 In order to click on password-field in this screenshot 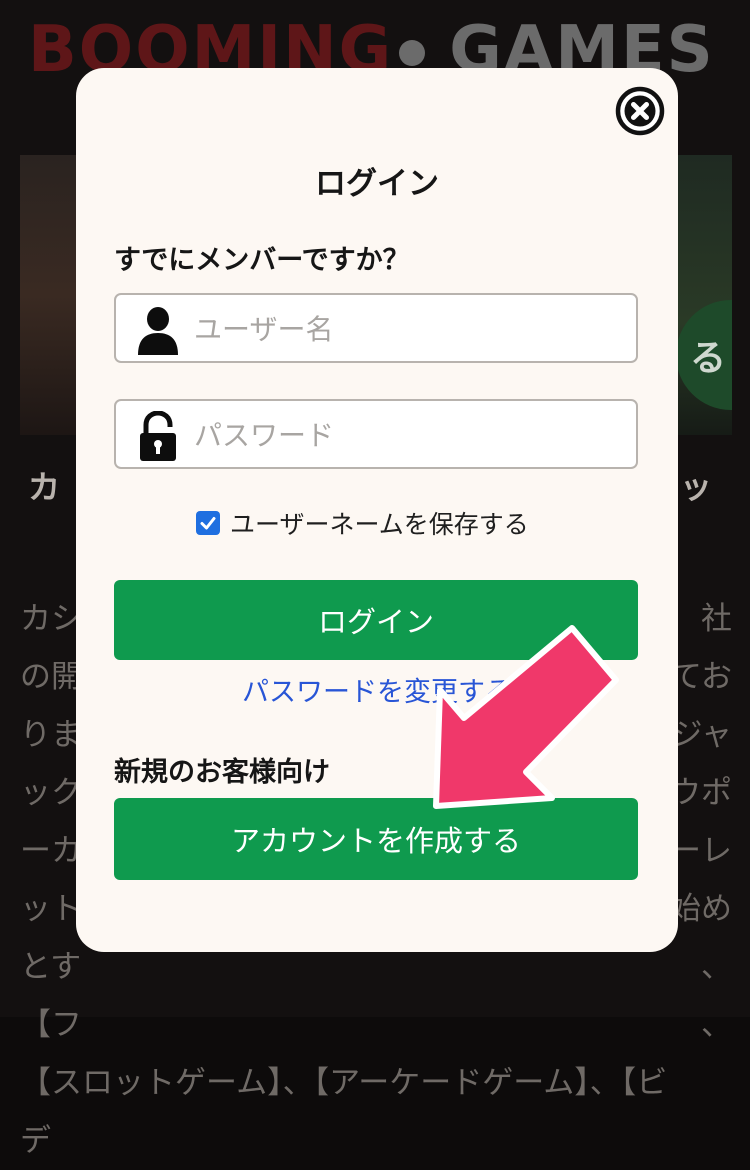, I will do `click(376, 434)`.